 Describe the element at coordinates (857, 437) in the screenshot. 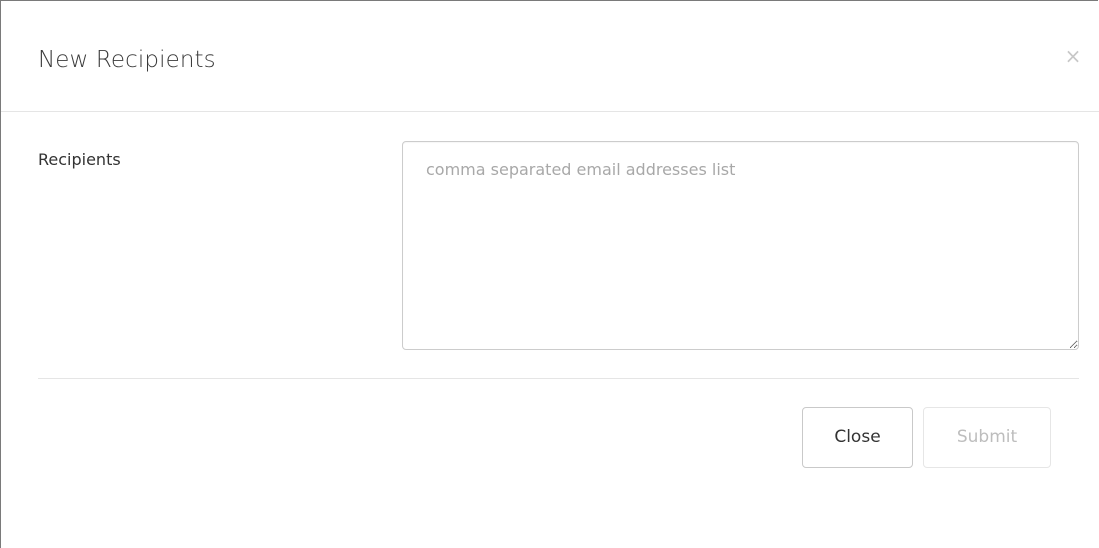

I see `close-button: Close` at that location.